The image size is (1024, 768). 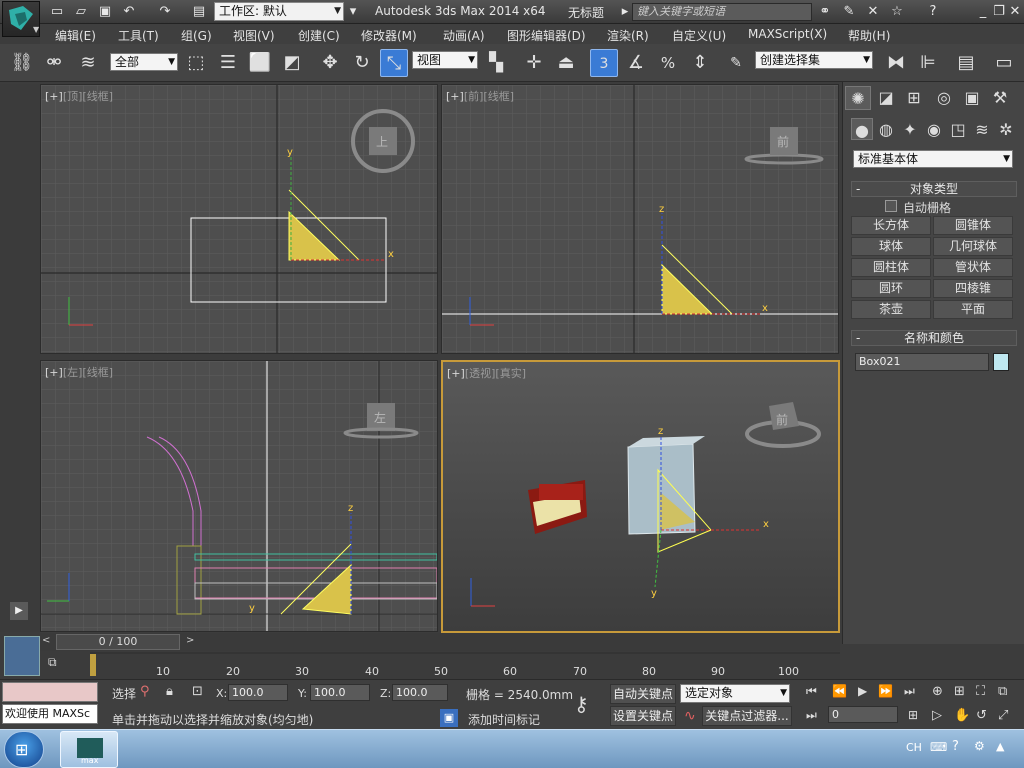 What do you see at coordinates (169, 691) in the screenshot?
I see `lock-selection-icon: 🔒︎` at bounding box center [169, 691].